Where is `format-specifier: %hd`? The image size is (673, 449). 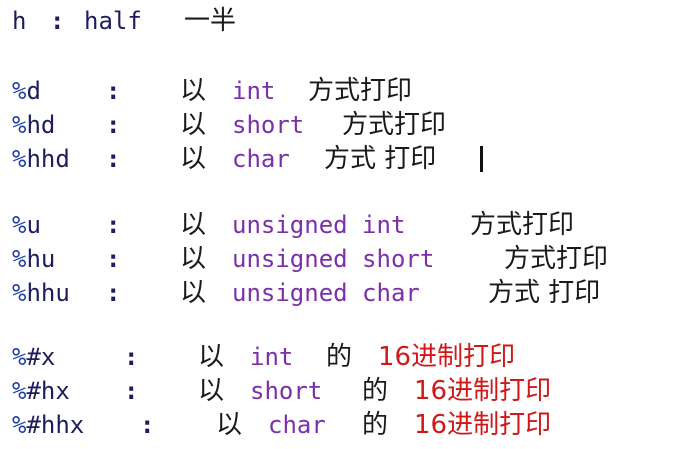 format-specifier: %hd is located at coordinates (34, 125).